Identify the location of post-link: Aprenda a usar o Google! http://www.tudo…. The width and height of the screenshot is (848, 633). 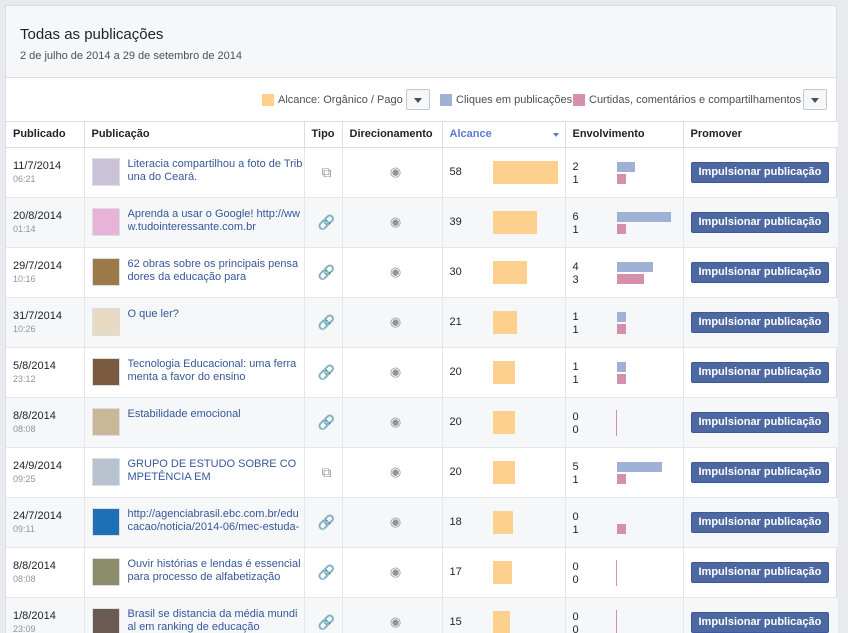
(216, 221).